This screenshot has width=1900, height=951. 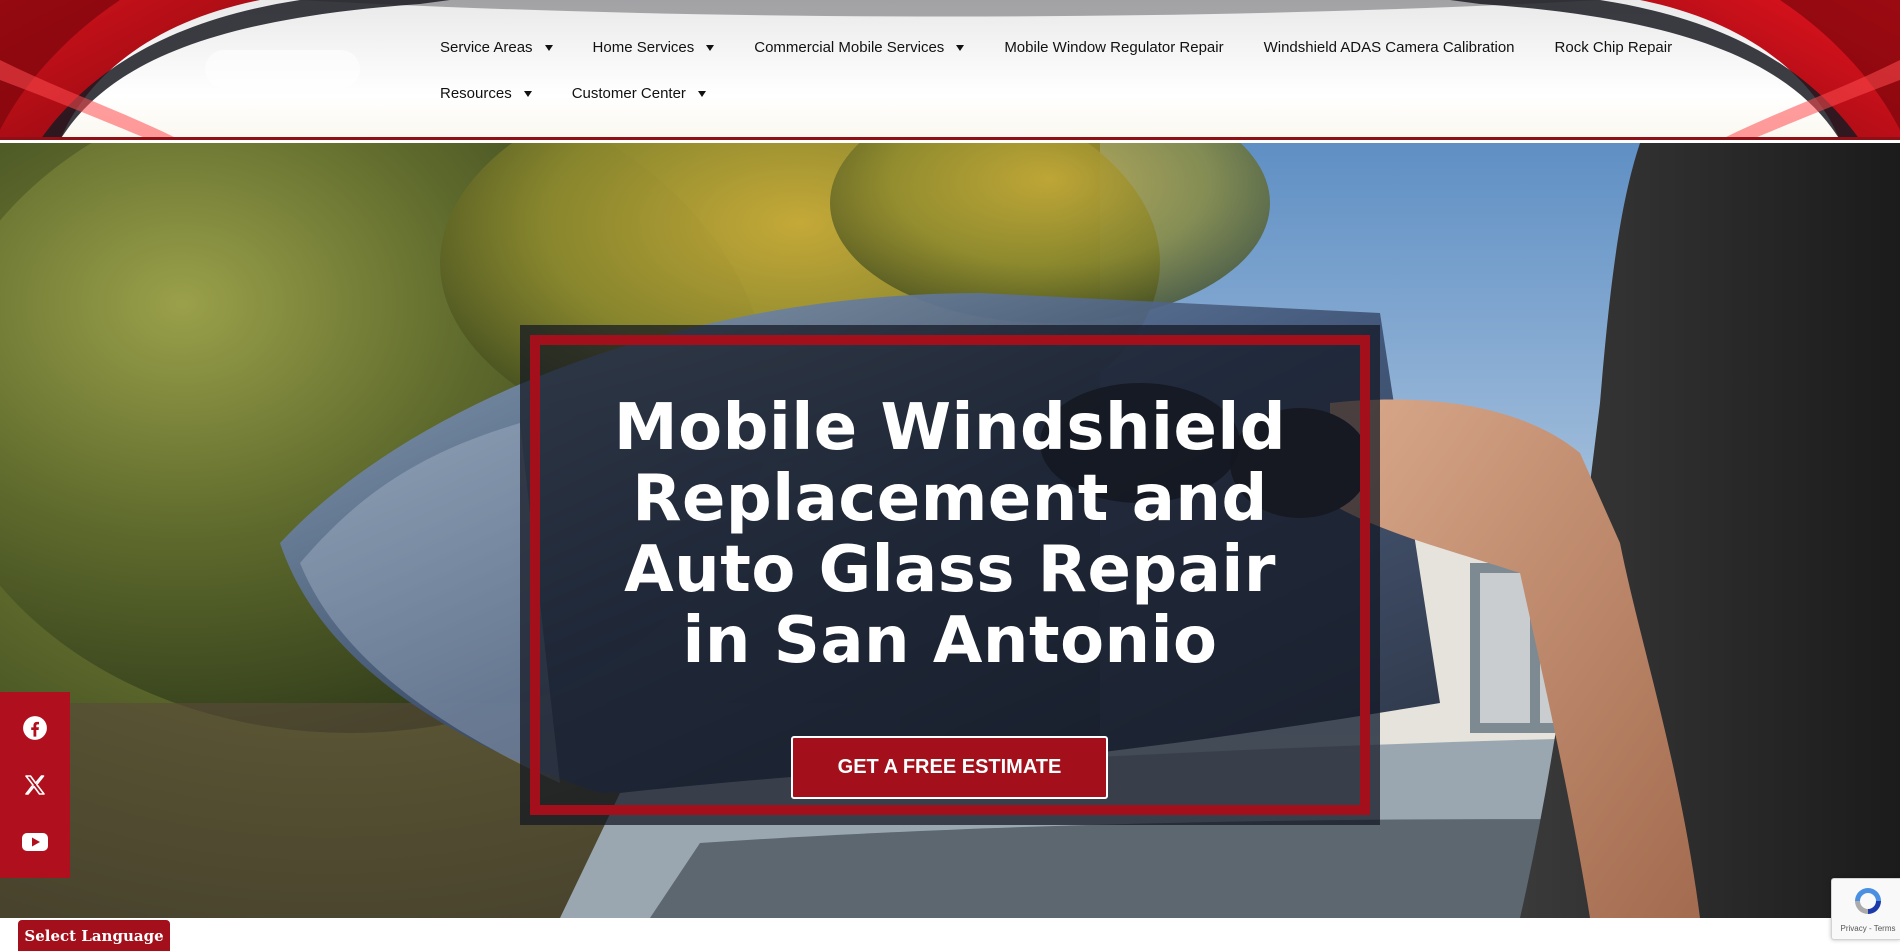 I want to click on social-sidebar, so click(x=35, y=785).